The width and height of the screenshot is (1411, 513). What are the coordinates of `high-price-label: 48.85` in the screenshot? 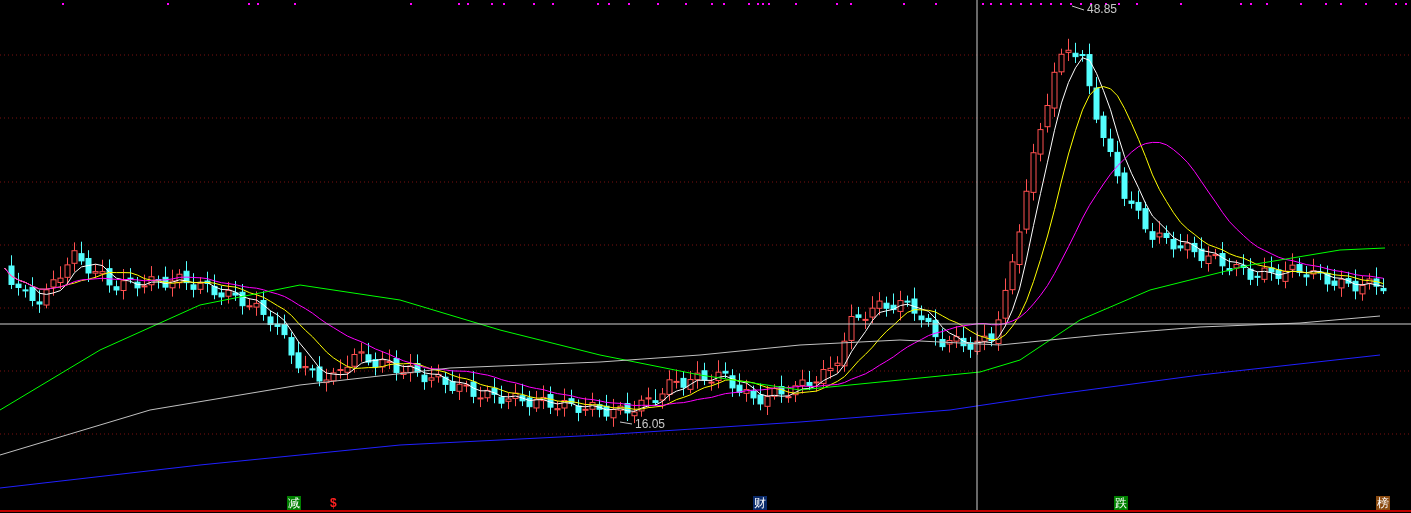 It's located at (1102, 9).